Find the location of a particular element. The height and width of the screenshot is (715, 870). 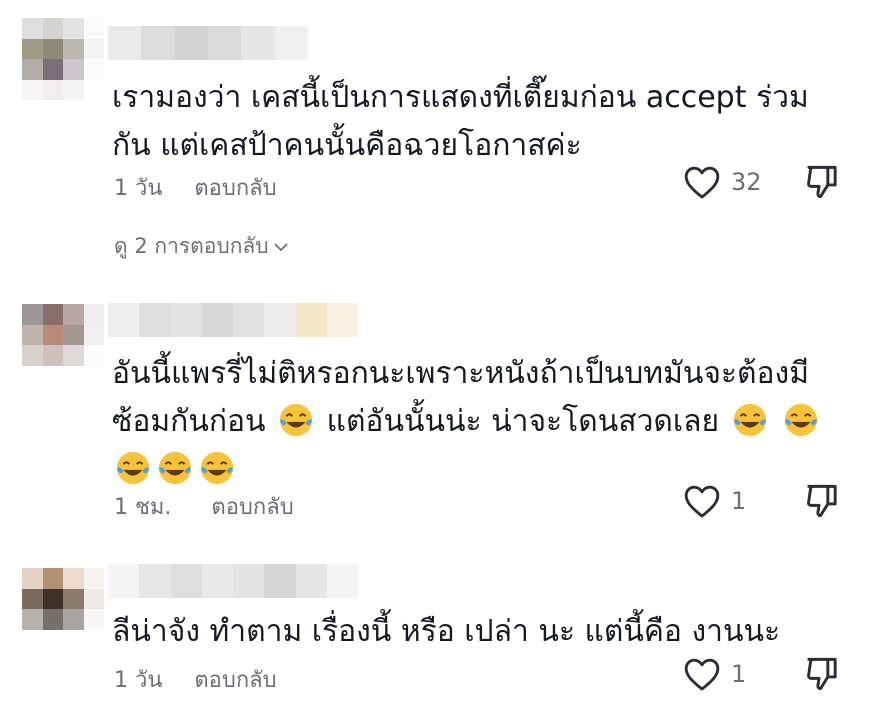

comment-meta: 1 ชม. ตอบกลับ is located at coordinates (204, 506).